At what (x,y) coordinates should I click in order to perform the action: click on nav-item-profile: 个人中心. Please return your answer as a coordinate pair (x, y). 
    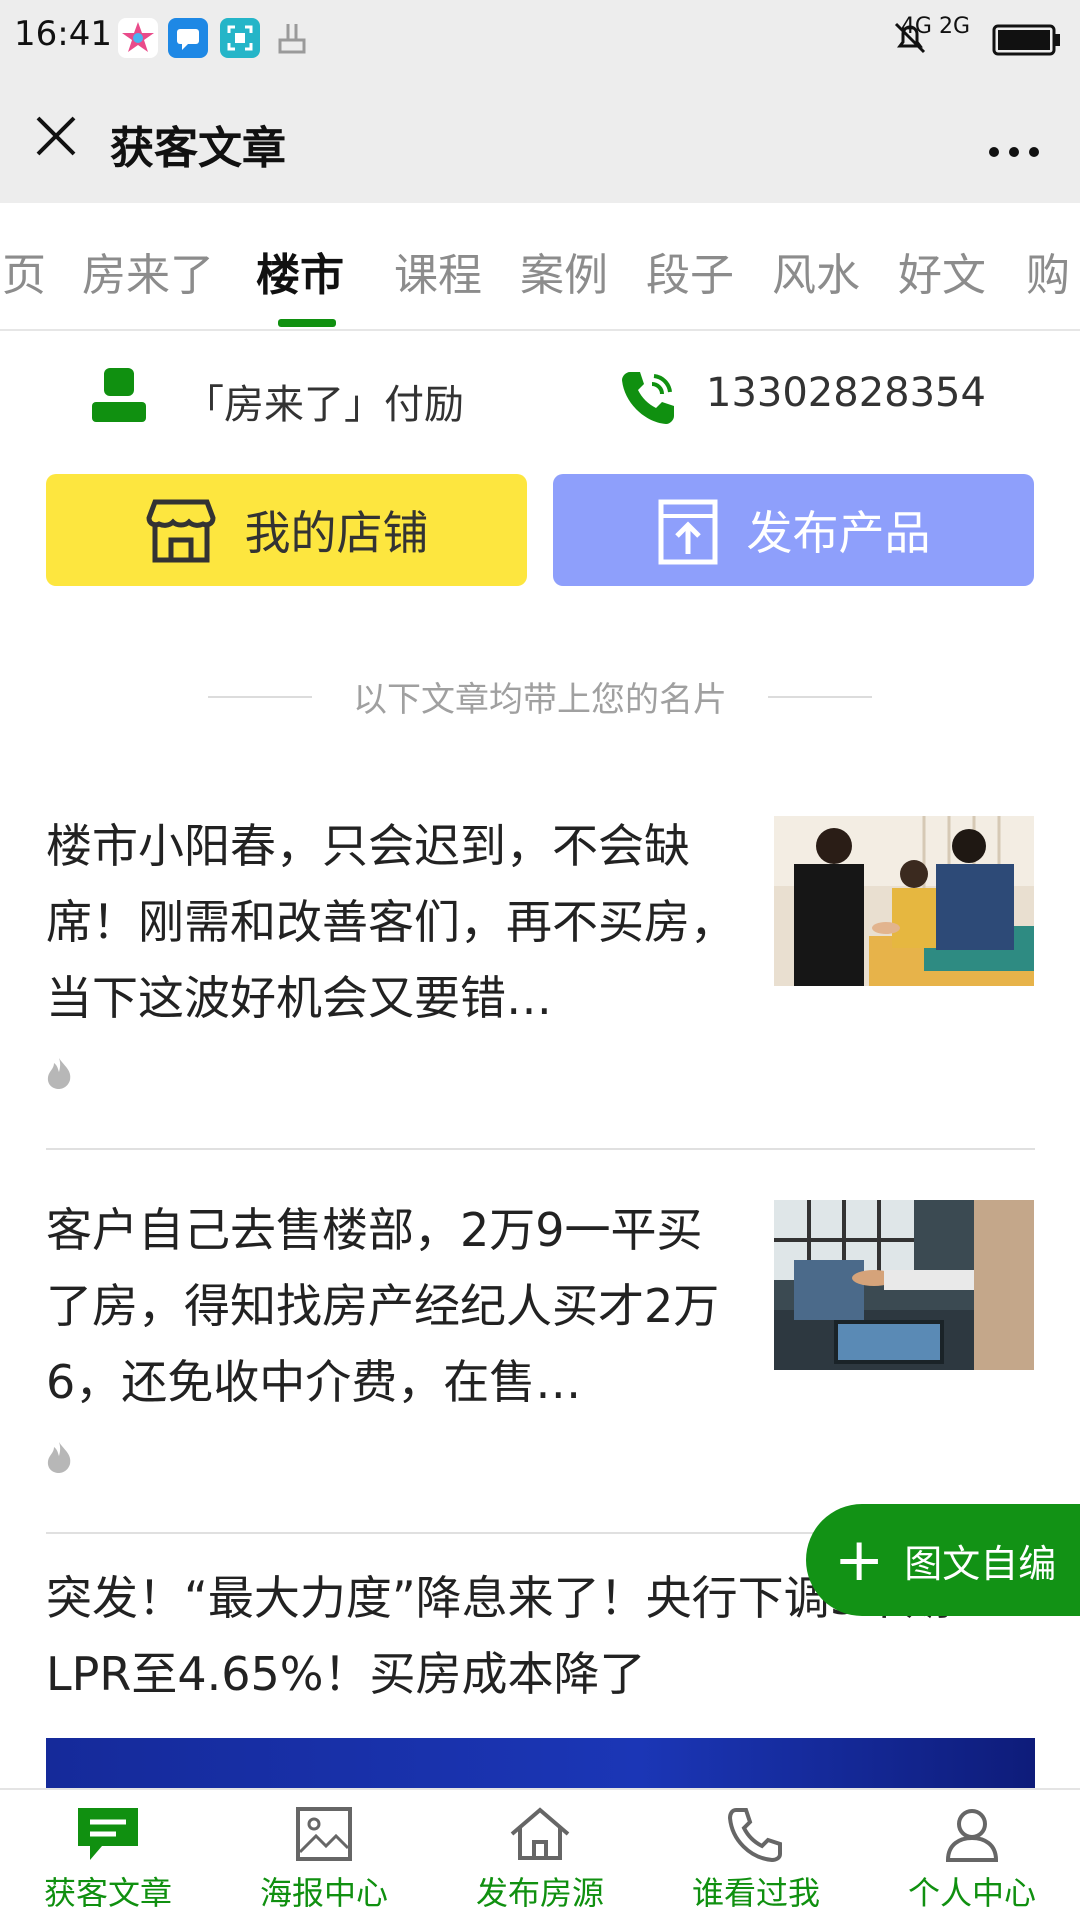
    Looking at the image, I should click on (972, 1860).